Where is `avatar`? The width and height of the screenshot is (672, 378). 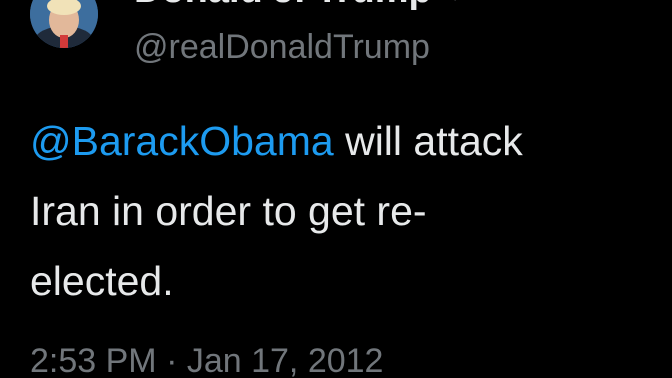 avatar is located at coordinates (64, 24).